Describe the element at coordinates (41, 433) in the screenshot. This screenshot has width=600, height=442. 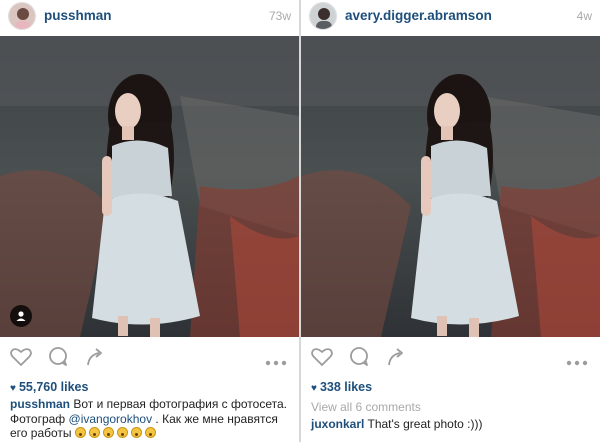
I see `caption-line3: его работы` at that location.